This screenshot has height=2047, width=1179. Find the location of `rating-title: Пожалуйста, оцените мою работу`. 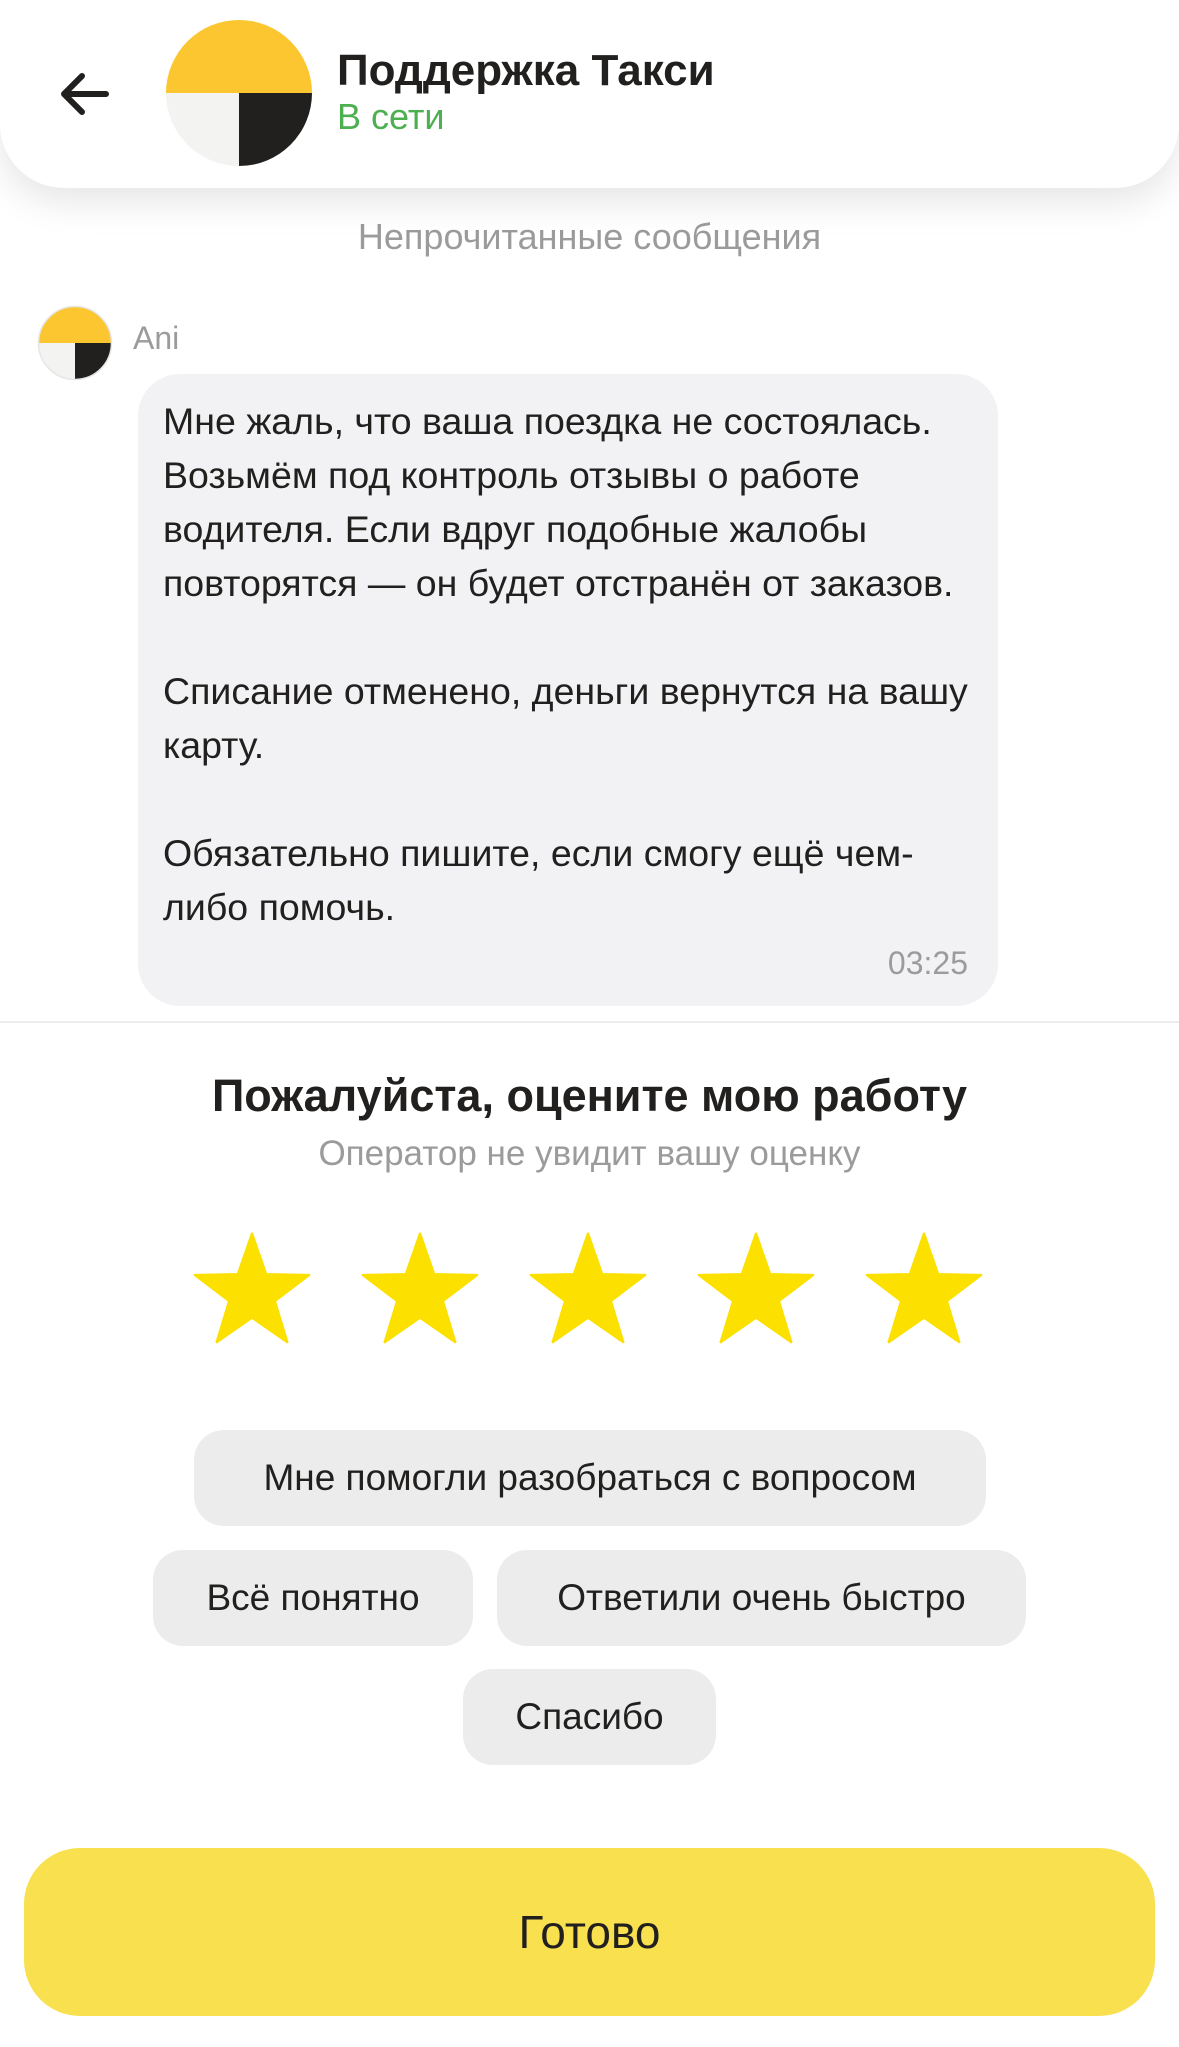

rating-title: Пожалуйста, оцените мою работу is located at coordinates (589, 1095).